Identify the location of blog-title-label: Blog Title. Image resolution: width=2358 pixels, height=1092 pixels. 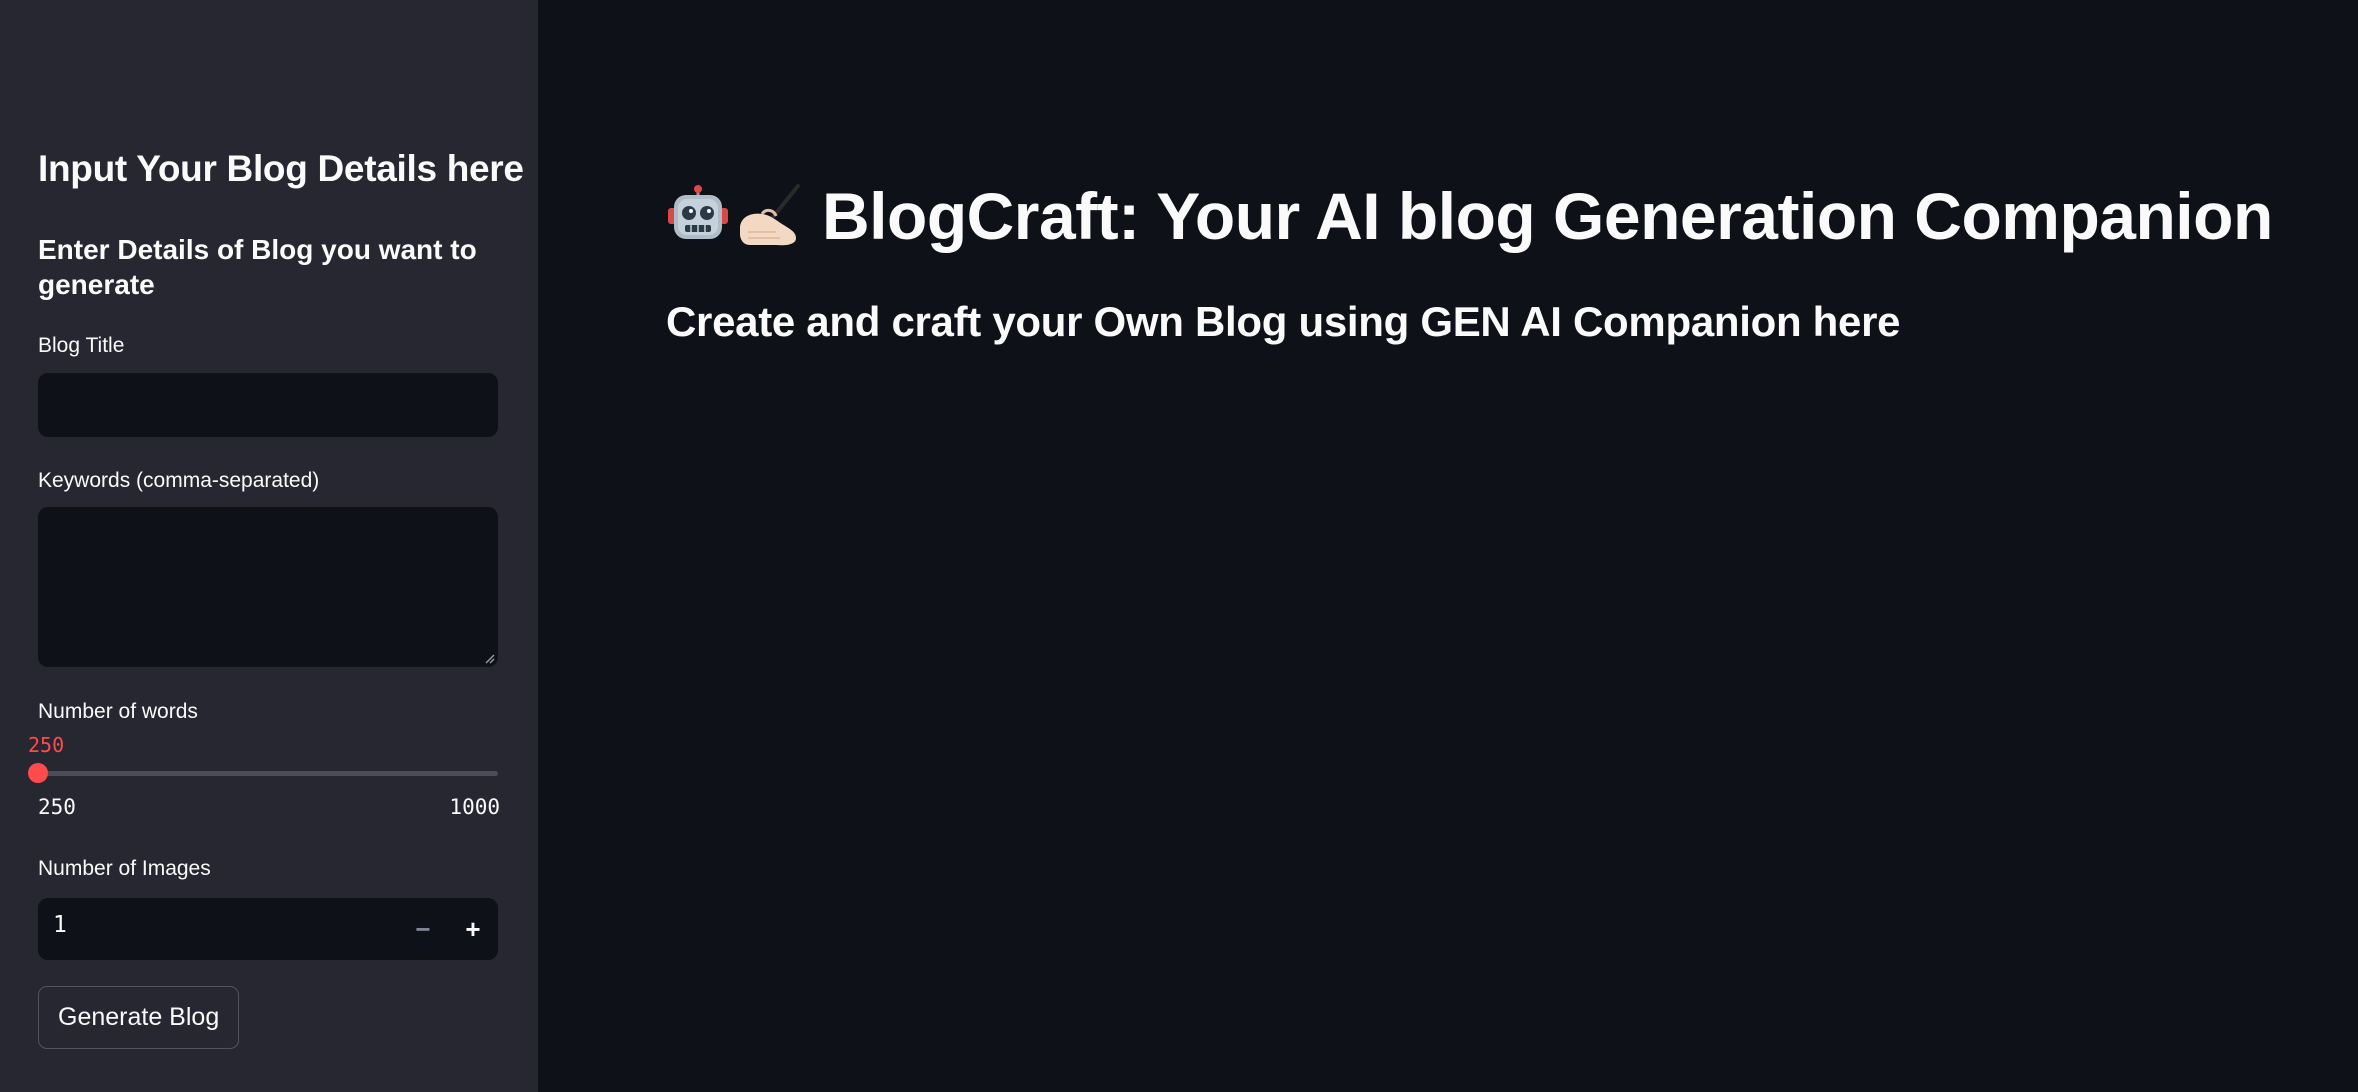
(81, 345).